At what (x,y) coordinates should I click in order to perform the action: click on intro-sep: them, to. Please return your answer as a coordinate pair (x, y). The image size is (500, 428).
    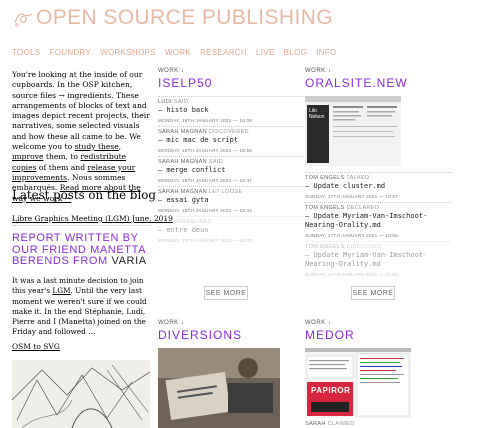
    Looking at the image, I should click on (62, 157).